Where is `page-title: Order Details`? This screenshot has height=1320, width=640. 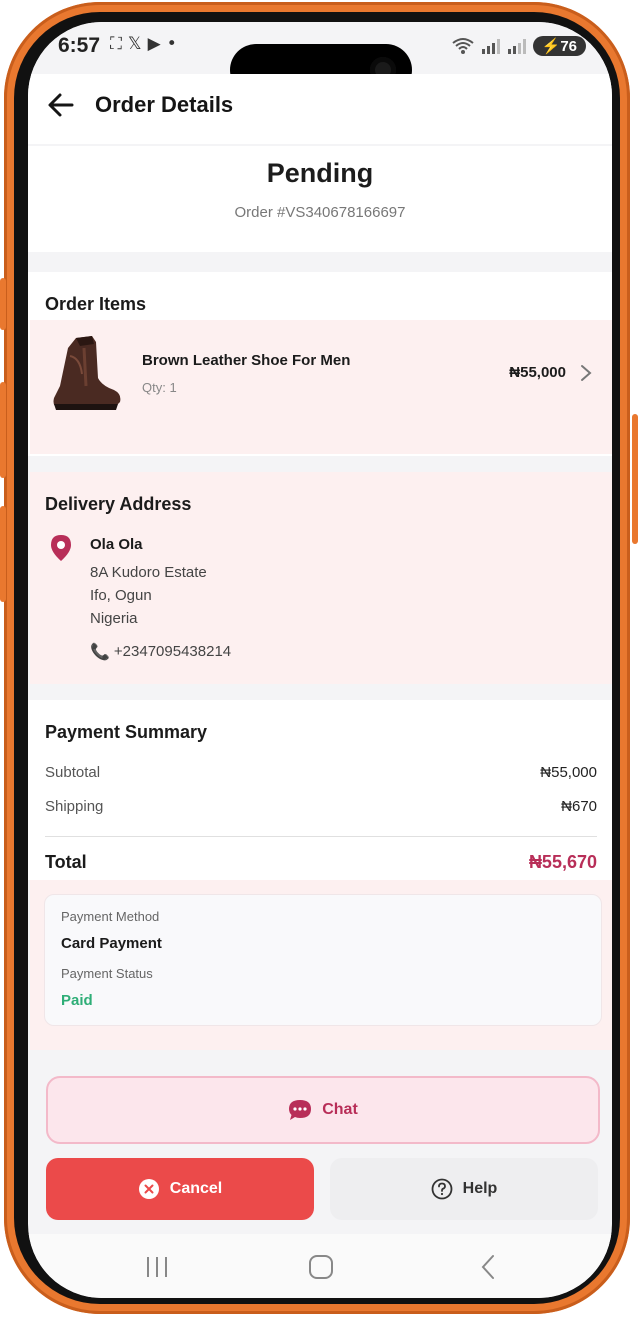 page-title: Order Details is located at coordinates (164, 104).